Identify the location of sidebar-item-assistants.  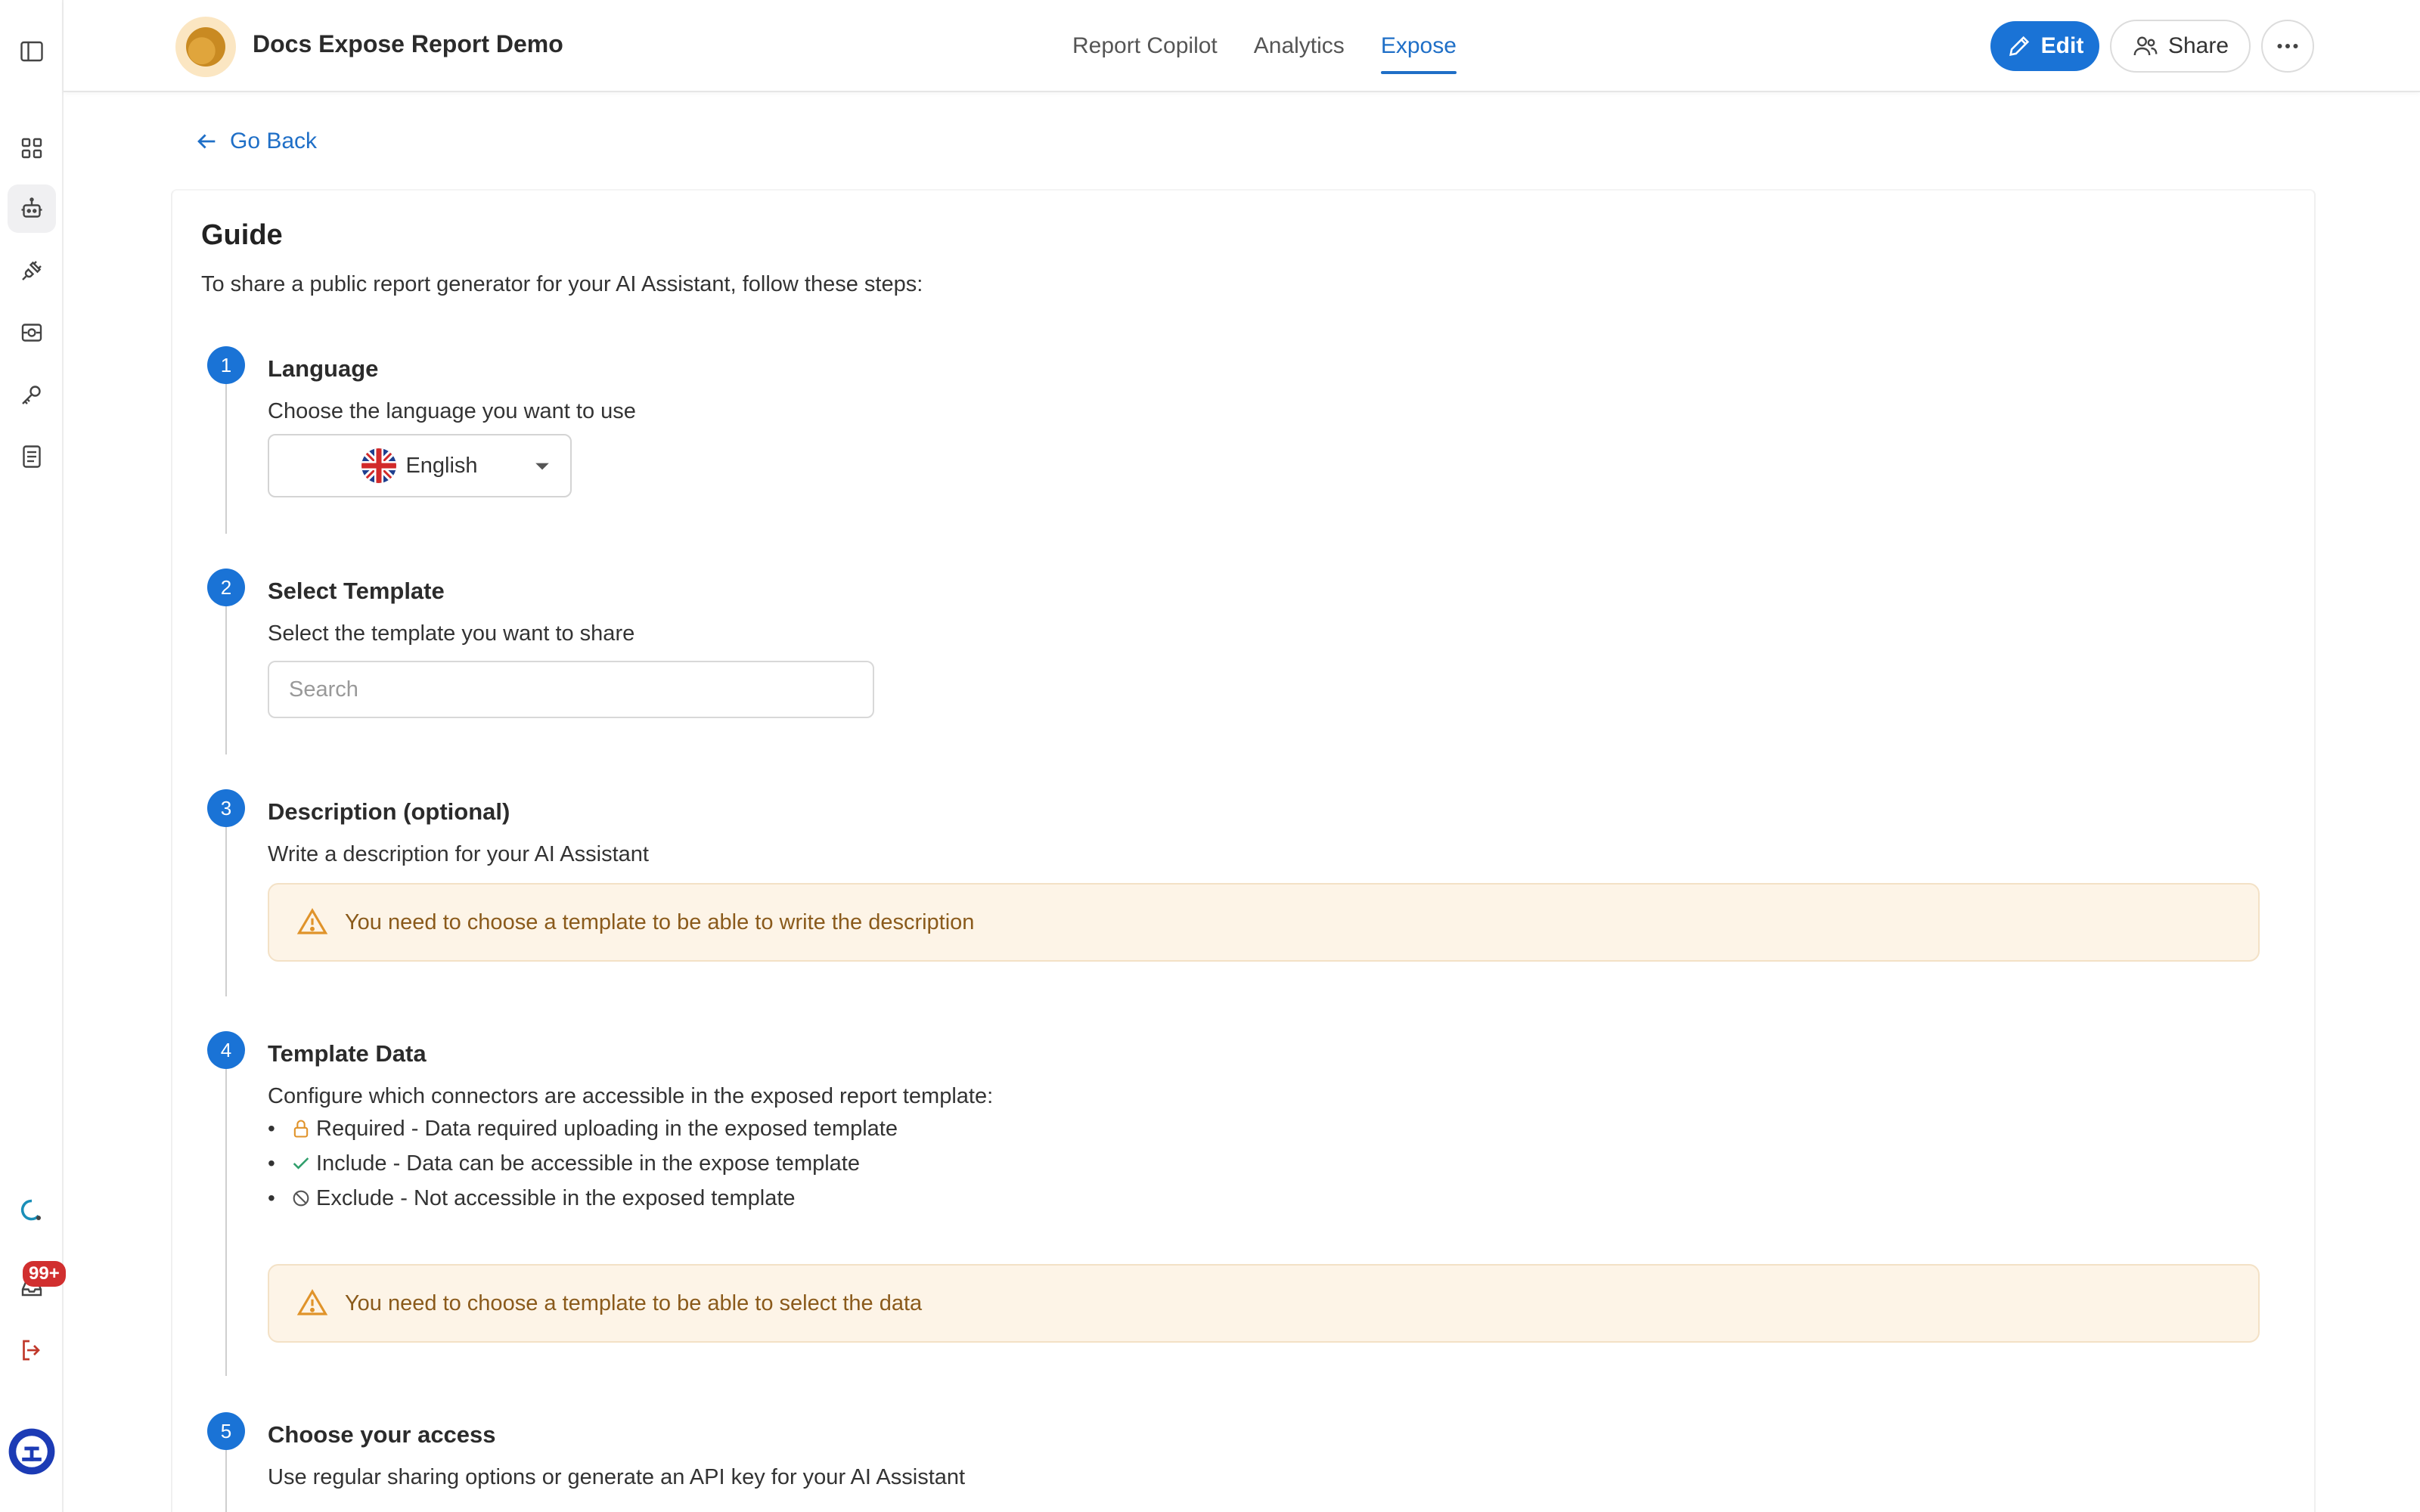
(32, 208).